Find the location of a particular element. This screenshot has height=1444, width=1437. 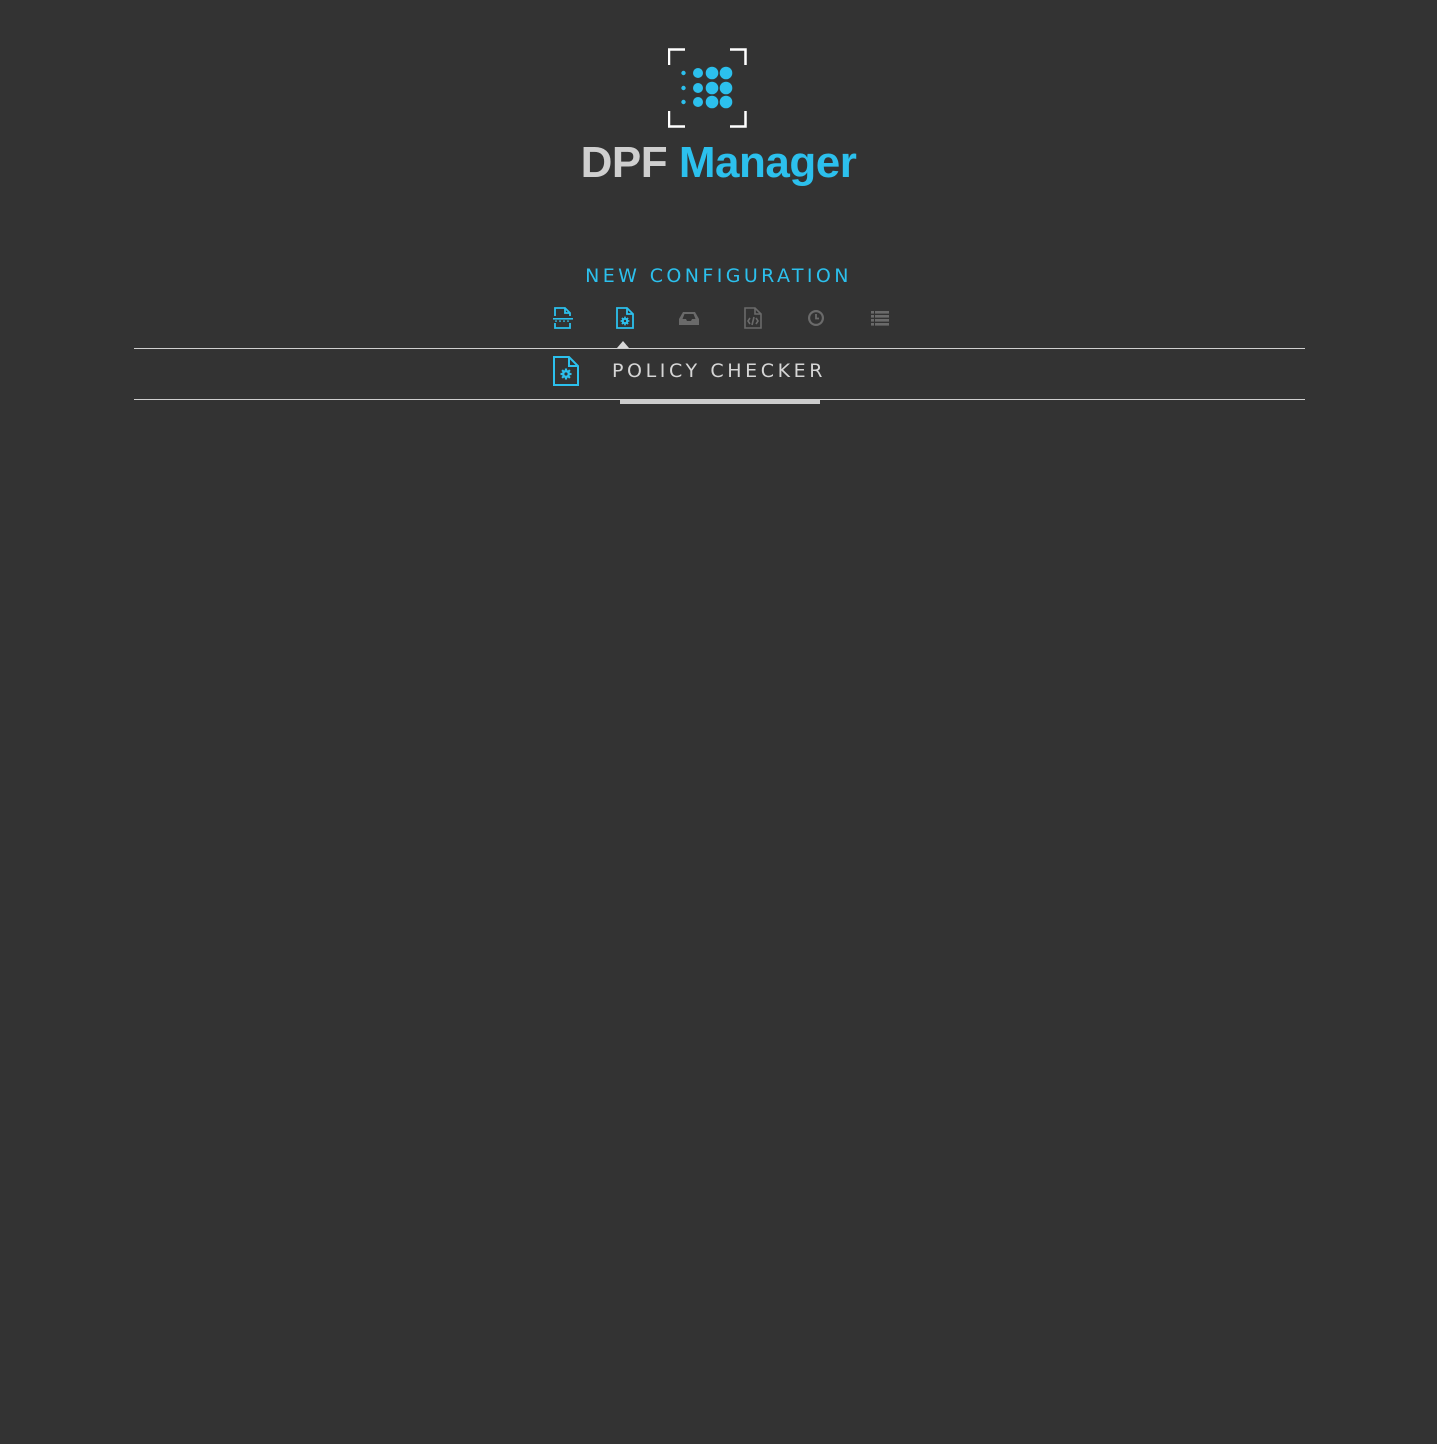

page-title: NEW CONFIGURATION is located at coordinates (718, 276).